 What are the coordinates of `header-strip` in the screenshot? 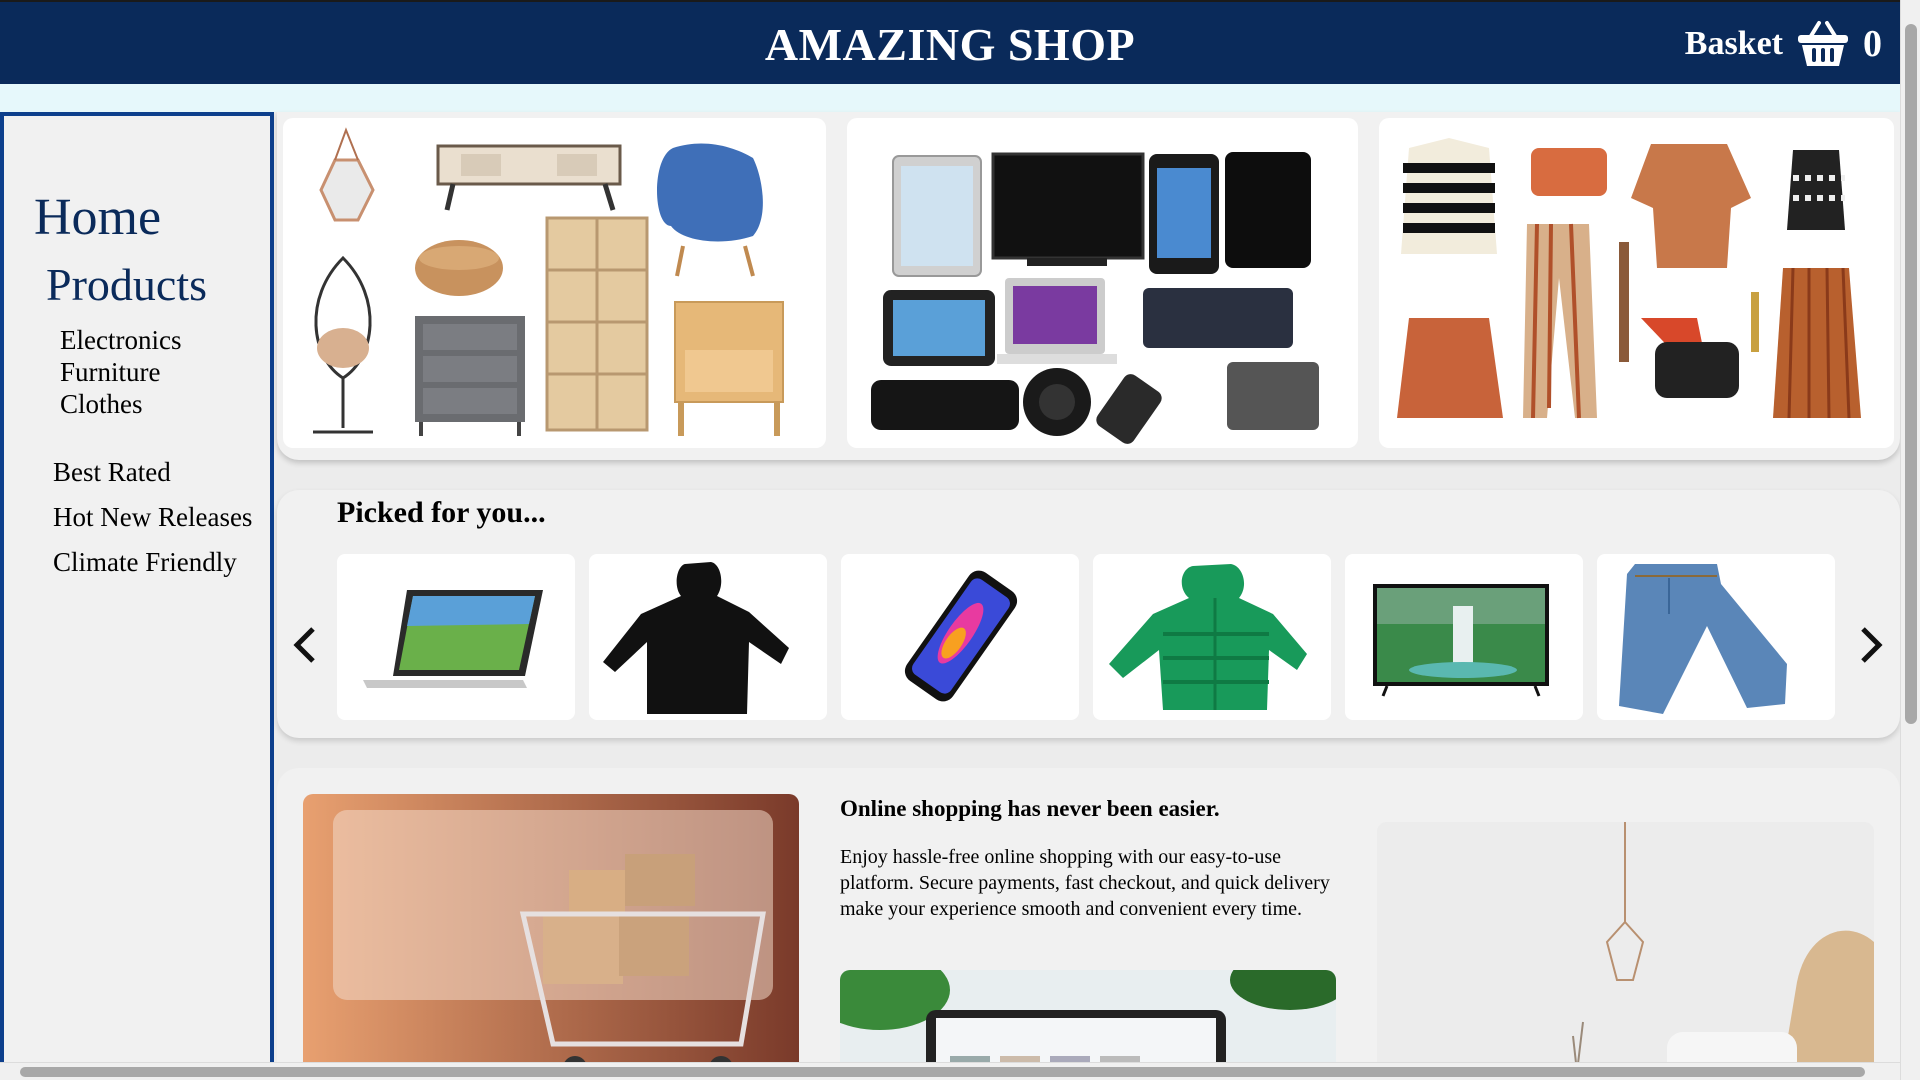 It's located at (950, 98).